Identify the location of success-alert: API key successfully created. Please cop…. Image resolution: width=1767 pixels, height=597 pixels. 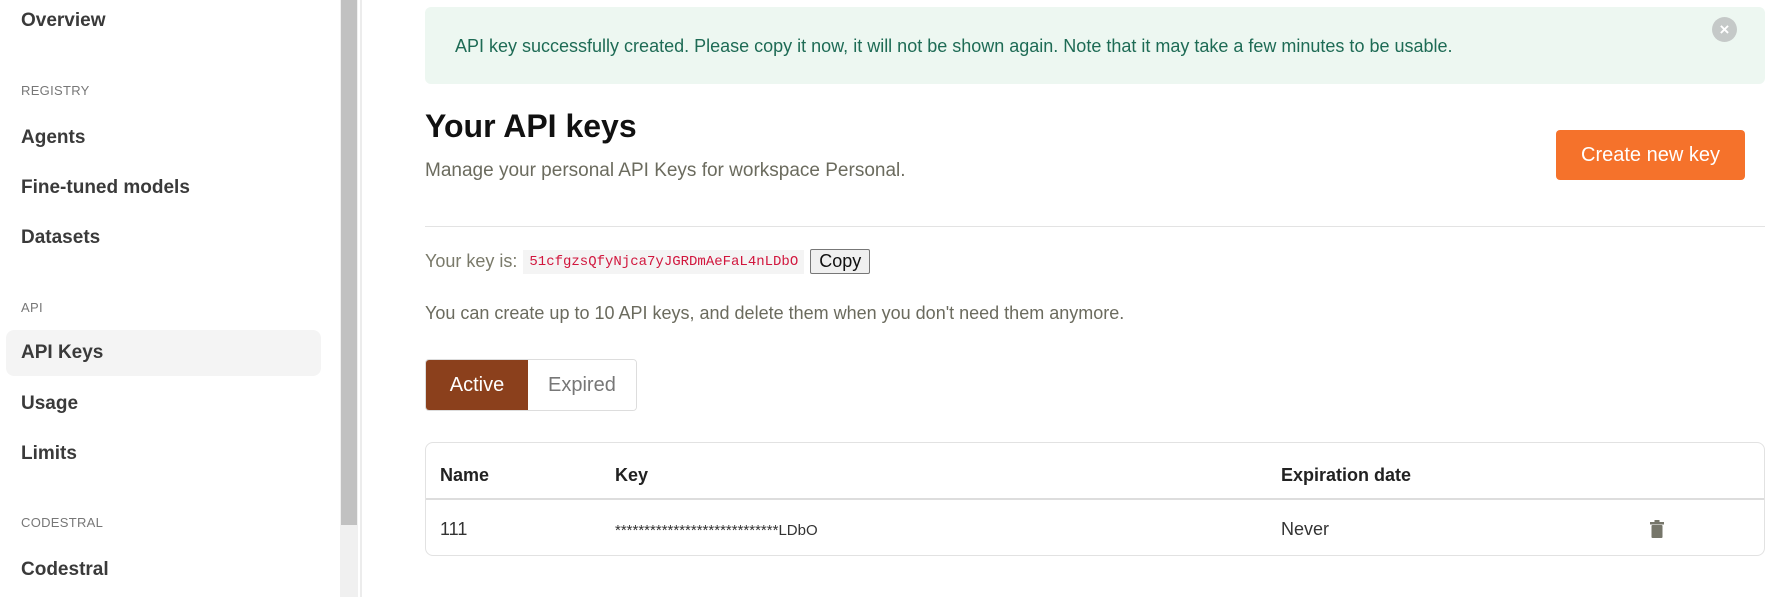
(1095, 45).